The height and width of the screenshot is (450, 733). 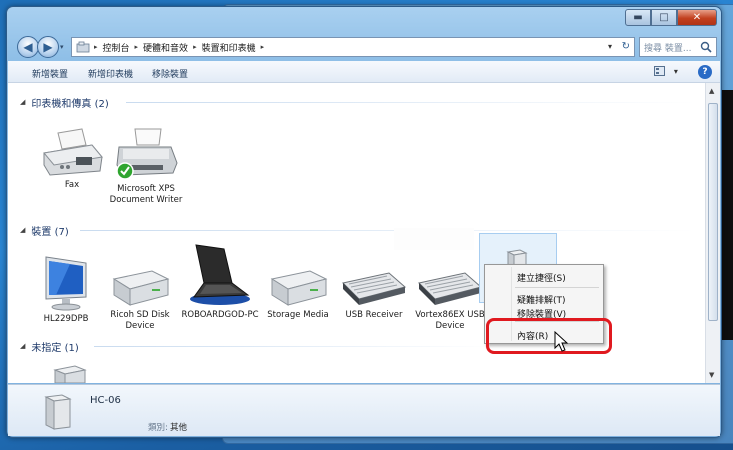 What do you see at coordinates (62, 47) in the screenshot?
I see `recent-pages-dropdown: ▾` at bounding box center [62, 47].